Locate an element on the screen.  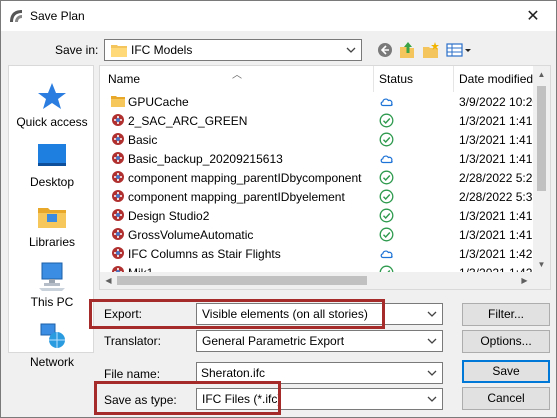
place-quick-access: Quick access is located at coordinates (52, 104).